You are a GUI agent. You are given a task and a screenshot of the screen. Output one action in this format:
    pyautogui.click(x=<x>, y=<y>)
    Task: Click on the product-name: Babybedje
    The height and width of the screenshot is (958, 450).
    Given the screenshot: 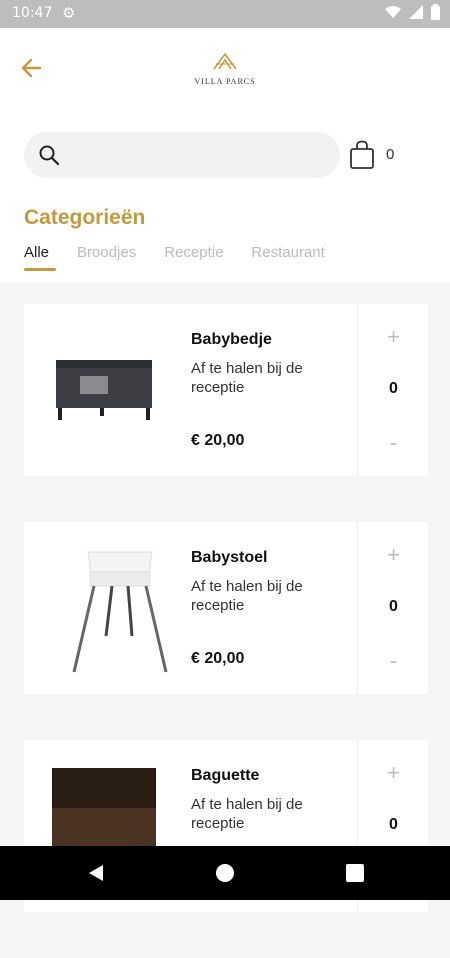 What is the action you would take?
    pyautogui.click(x=231, y=339)
    